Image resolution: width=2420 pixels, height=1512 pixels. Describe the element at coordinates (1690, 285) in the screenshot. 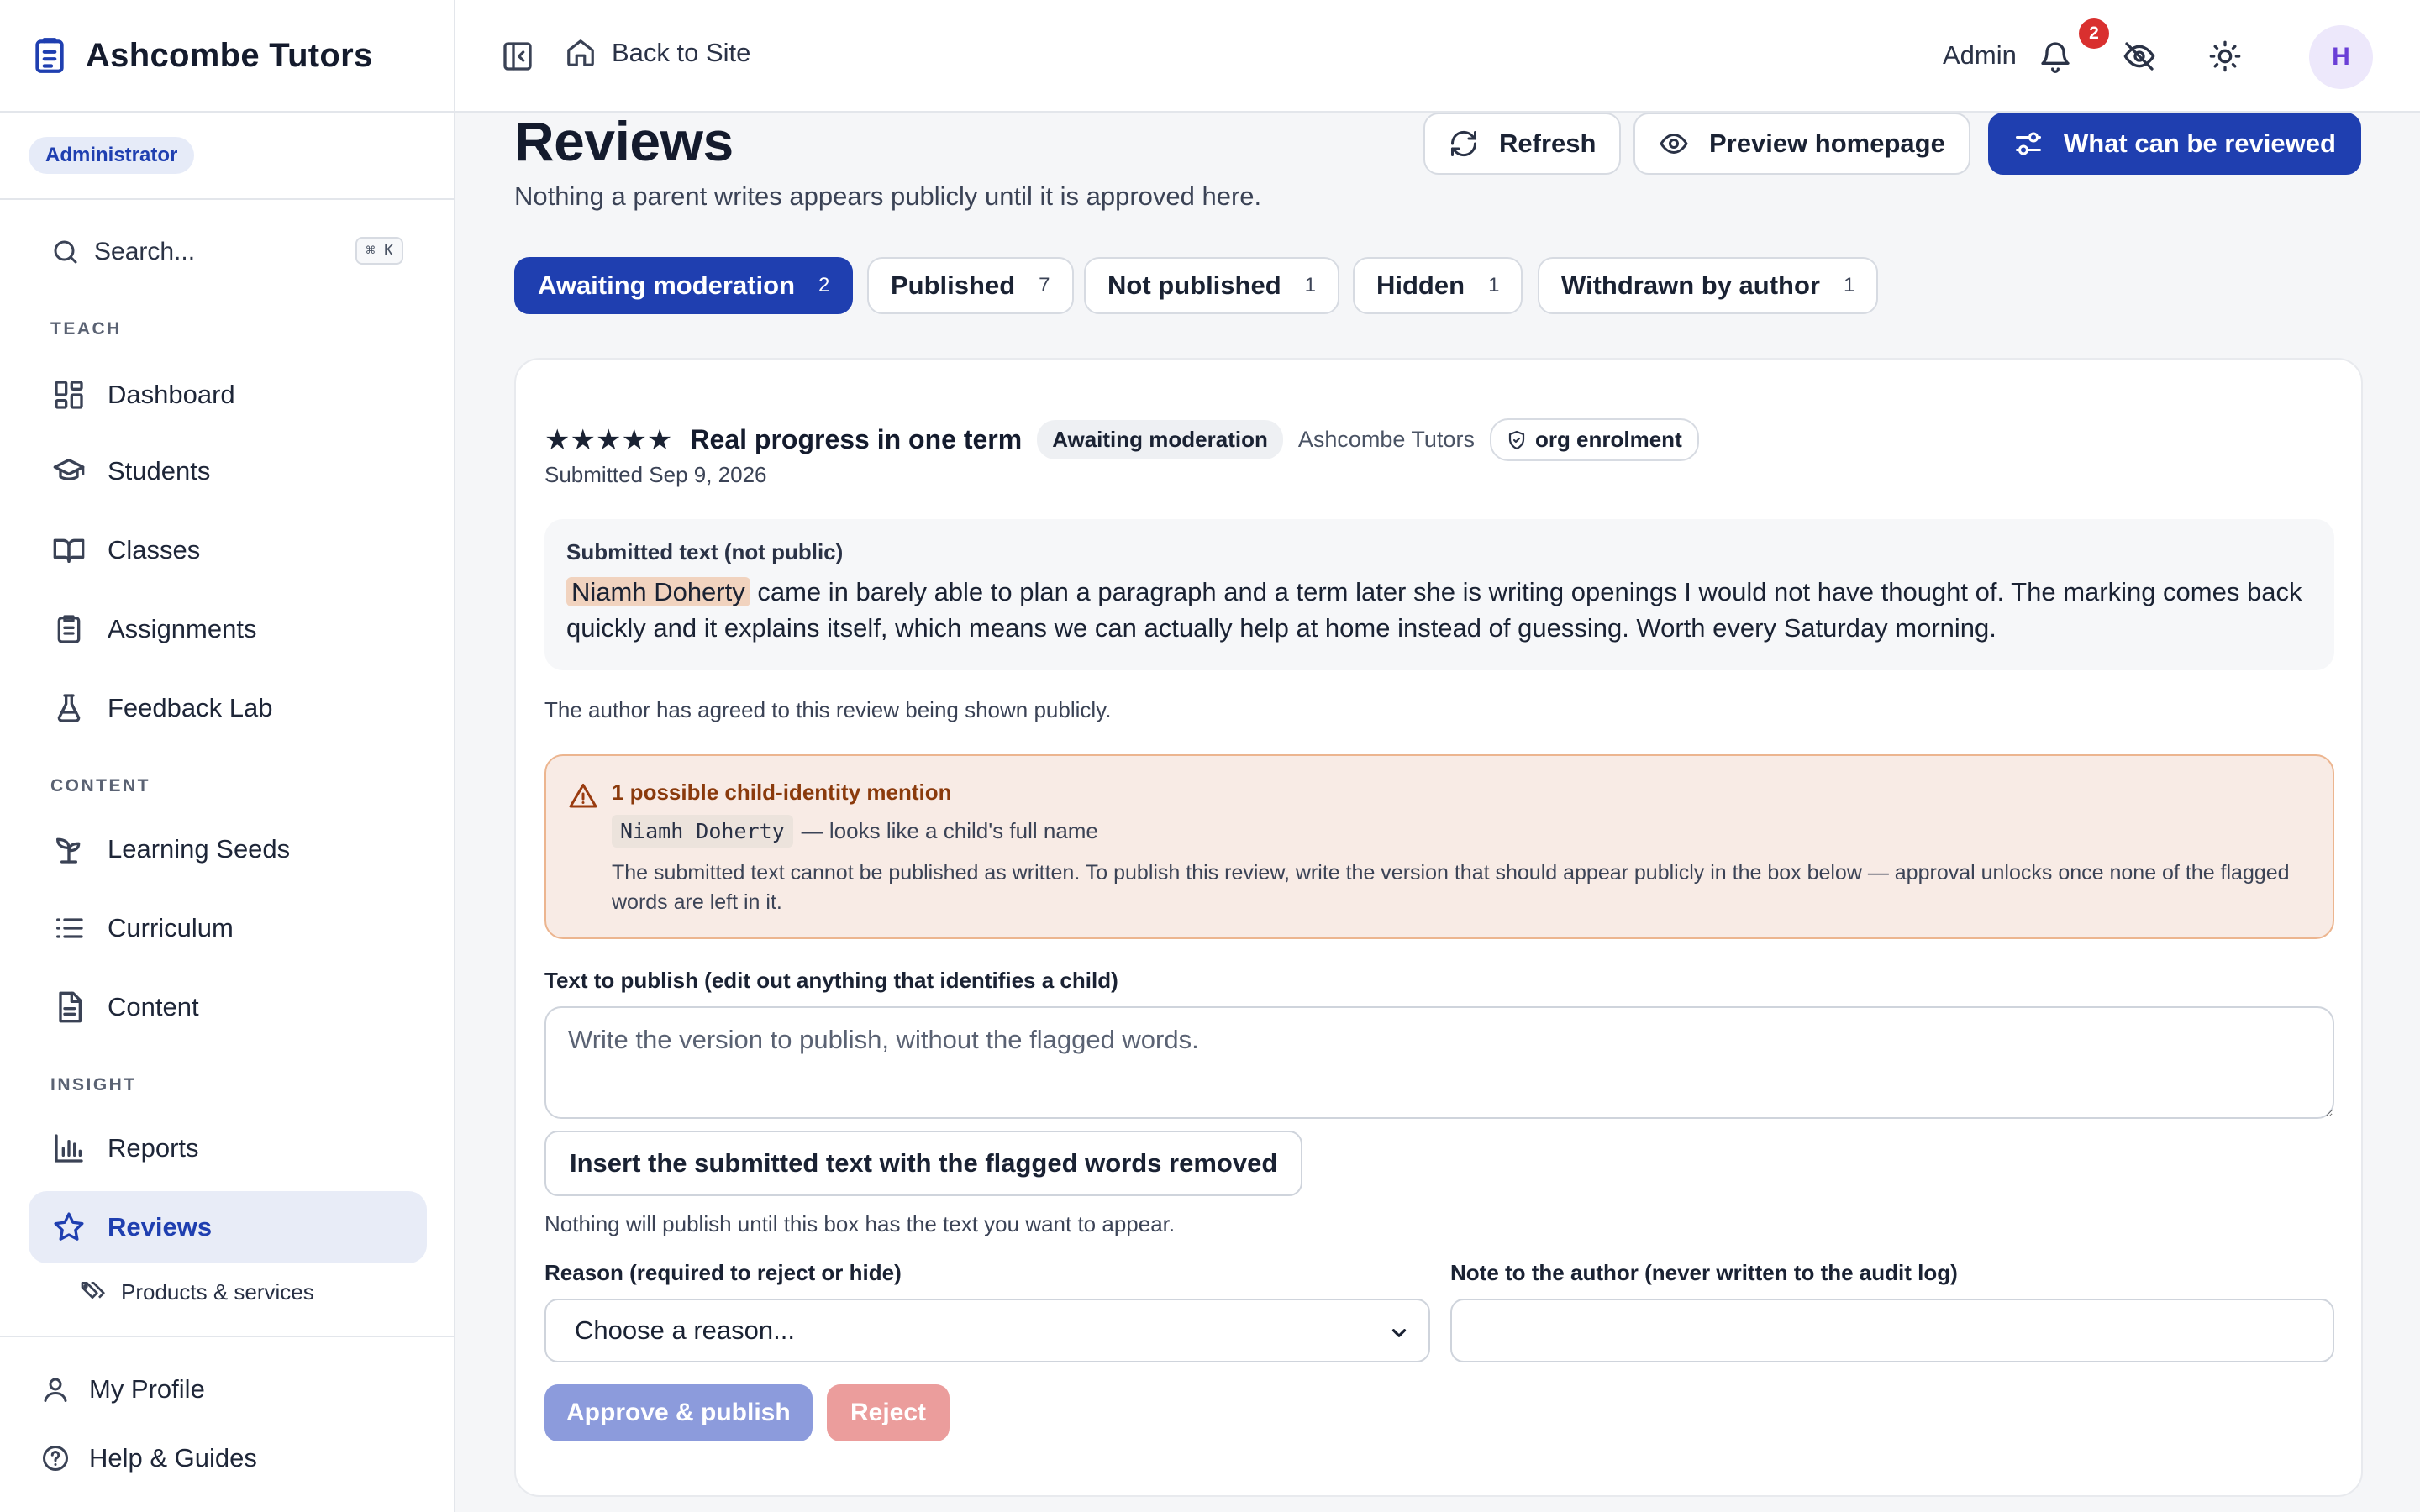

I see `tab-label: Withdrawn by author` at that location.